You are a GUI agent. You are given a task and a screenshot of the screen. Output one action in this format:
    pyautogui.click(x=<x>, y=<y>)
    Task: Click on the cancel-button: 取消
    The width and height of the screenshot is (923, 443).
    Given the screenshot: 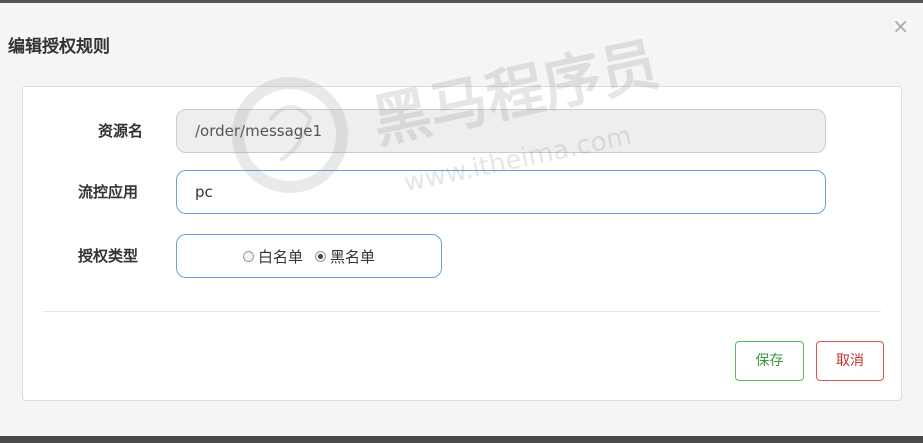 What is the action you would take?
    pyautogui.click(x=850, y=361)
    